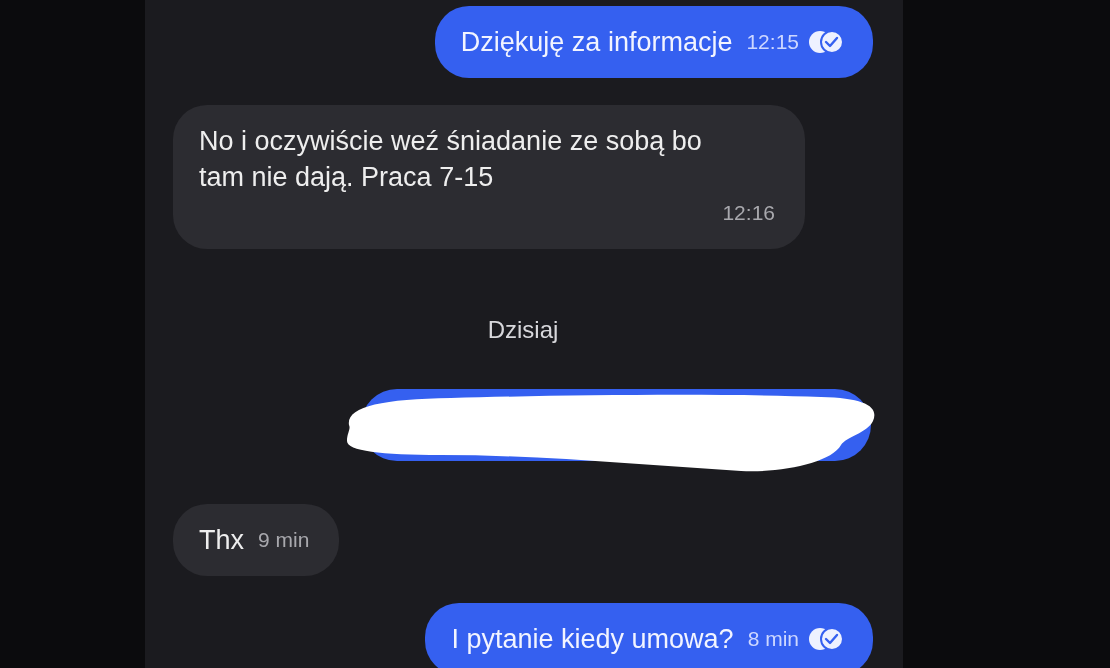  Describe the element at coordinates (772, 42) in the screenshot. I see `message-time: 12:15` at that location.